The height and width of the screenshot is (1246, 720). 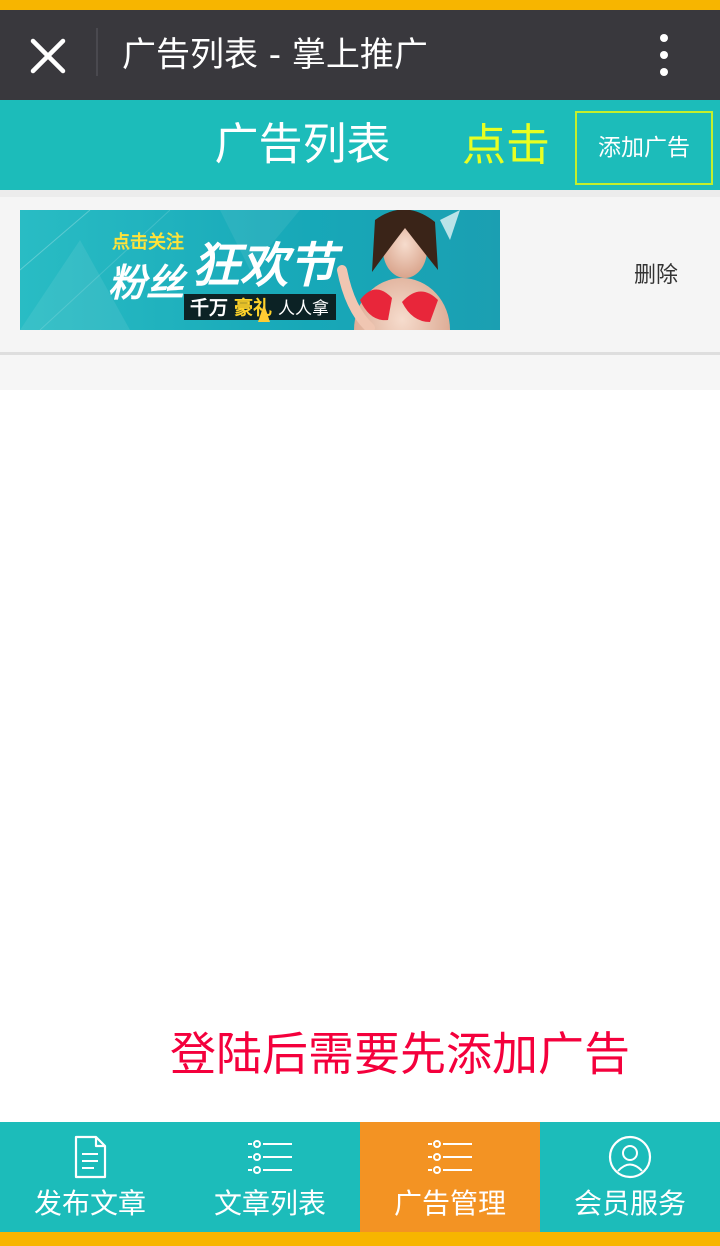 I want to click on banner-strip-c: 人人拿, so click(x=303, y=308).